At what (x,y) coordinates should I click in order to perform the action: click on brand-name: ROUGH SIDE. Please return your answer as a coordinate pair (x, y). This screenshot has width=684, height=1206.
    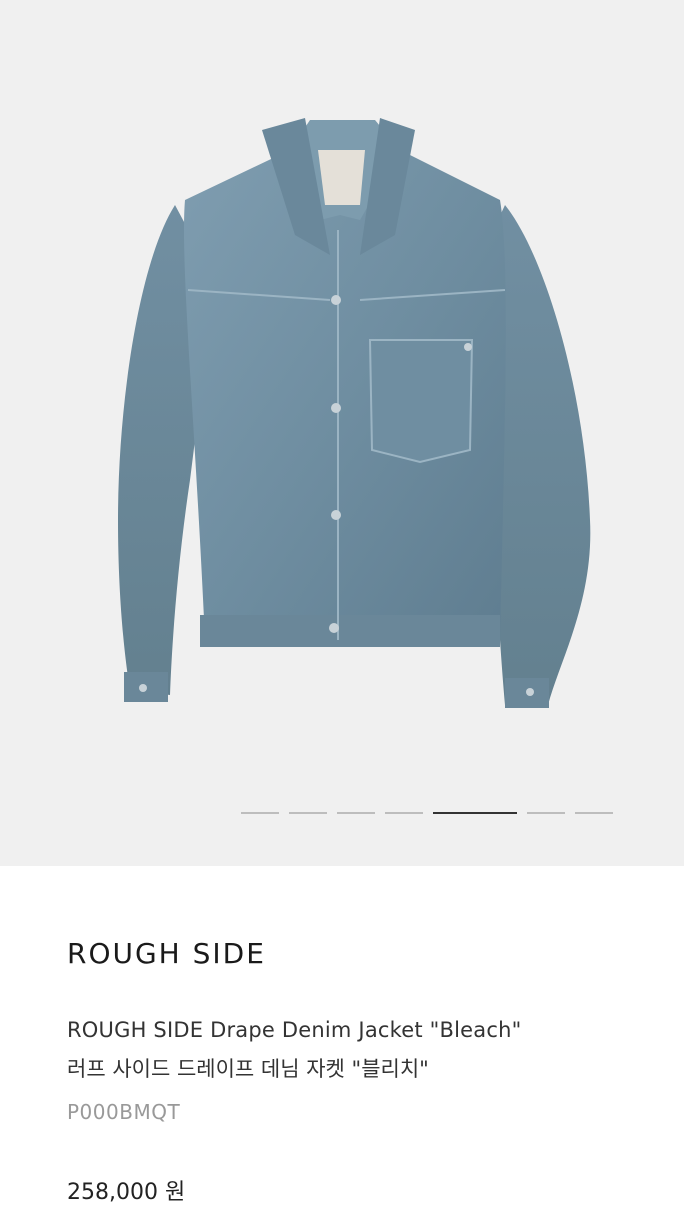
    Looking at the image, I should click on (166, 953).